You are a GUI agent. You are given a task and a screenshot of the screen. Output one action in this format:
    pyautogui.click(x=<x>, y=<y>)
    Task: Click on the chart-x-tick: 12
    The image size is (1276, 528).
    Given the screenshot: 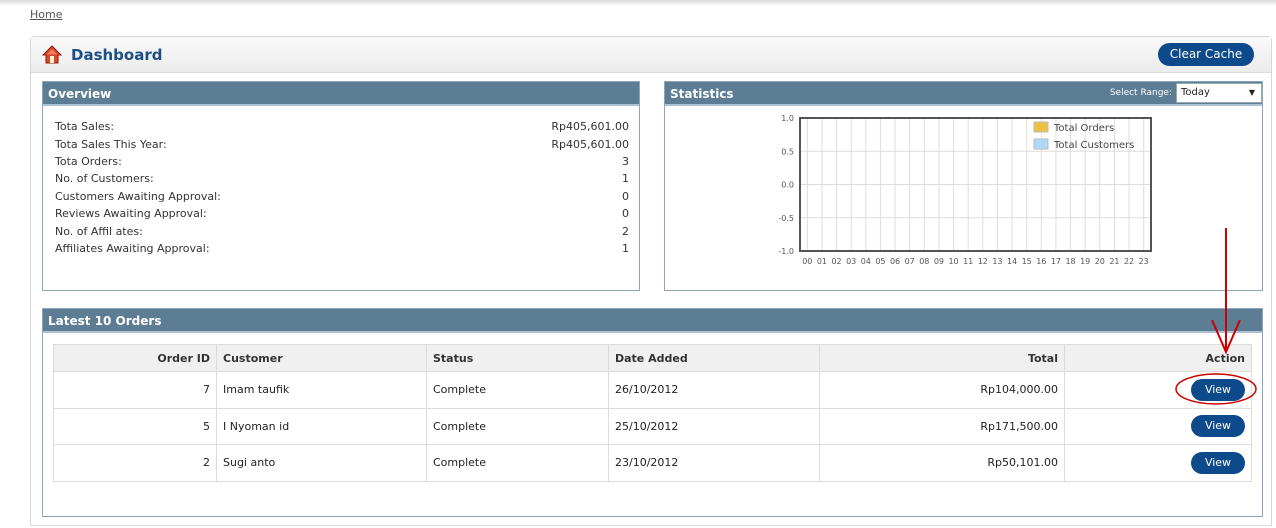 What is the action you would take?
    pyautogui.click(x=983, y=261)
    